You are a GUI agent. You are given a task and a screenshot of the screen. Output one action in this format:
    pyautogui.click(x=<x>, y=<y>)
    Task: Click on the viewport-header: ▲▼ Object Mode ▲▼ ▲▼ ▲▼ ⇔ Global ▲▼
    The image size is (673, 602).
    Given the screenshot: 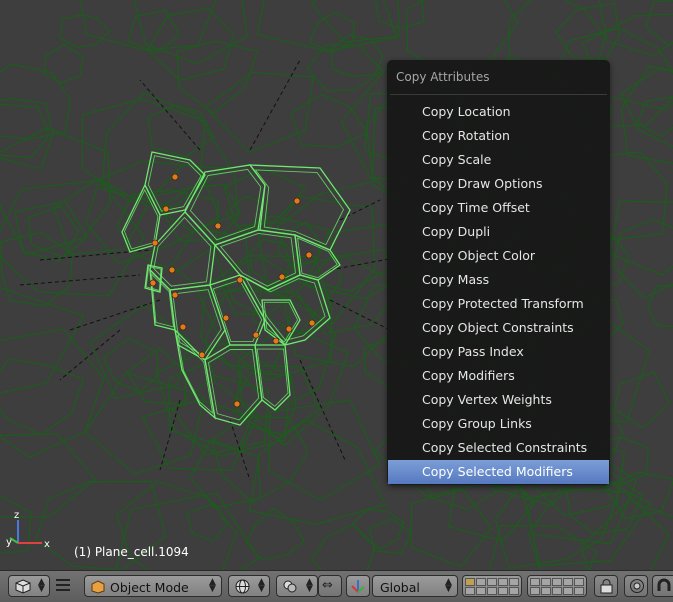 What is the action you would take?
    pyautogui.click(x=336, y=586)
    